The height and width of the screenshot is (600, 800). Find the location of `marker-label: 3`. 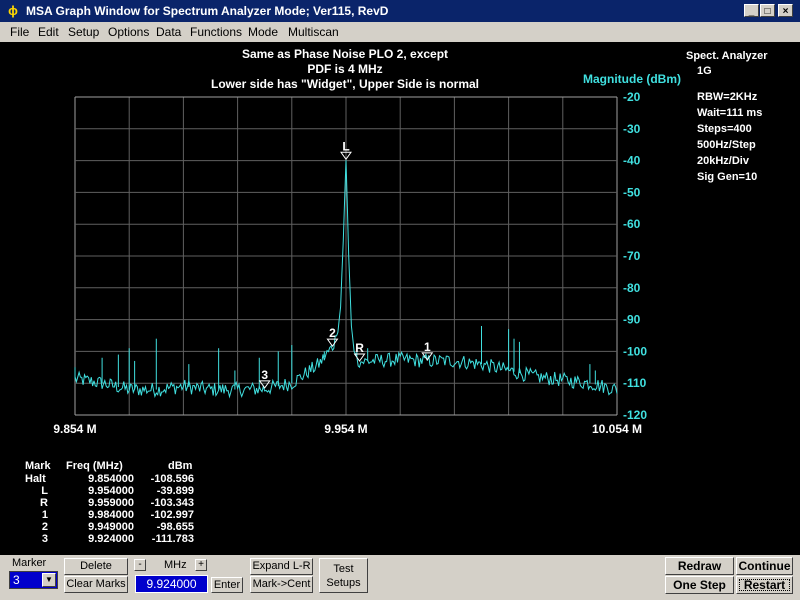

marker-label: 3 is located at coordinates (264, 375).